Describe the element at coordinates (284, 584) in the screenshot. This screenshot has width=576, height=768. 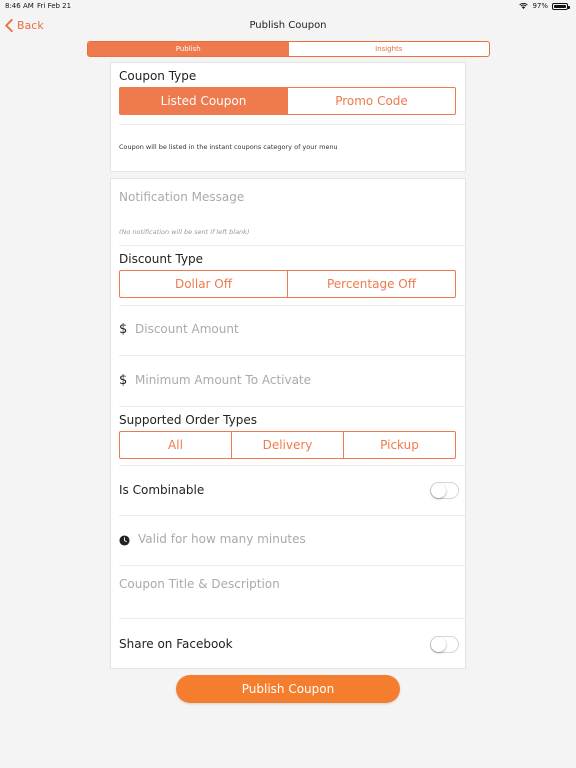
I see `coupon-title-input` at that location.